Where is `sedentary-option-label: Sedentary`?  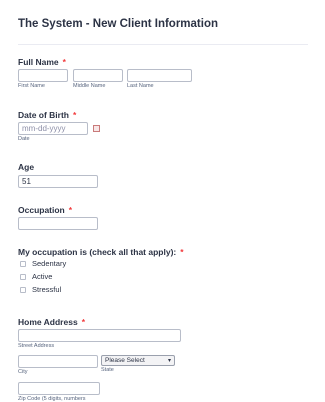 sedentary-option-label: Sedentary is located at coordinates (49, 263).